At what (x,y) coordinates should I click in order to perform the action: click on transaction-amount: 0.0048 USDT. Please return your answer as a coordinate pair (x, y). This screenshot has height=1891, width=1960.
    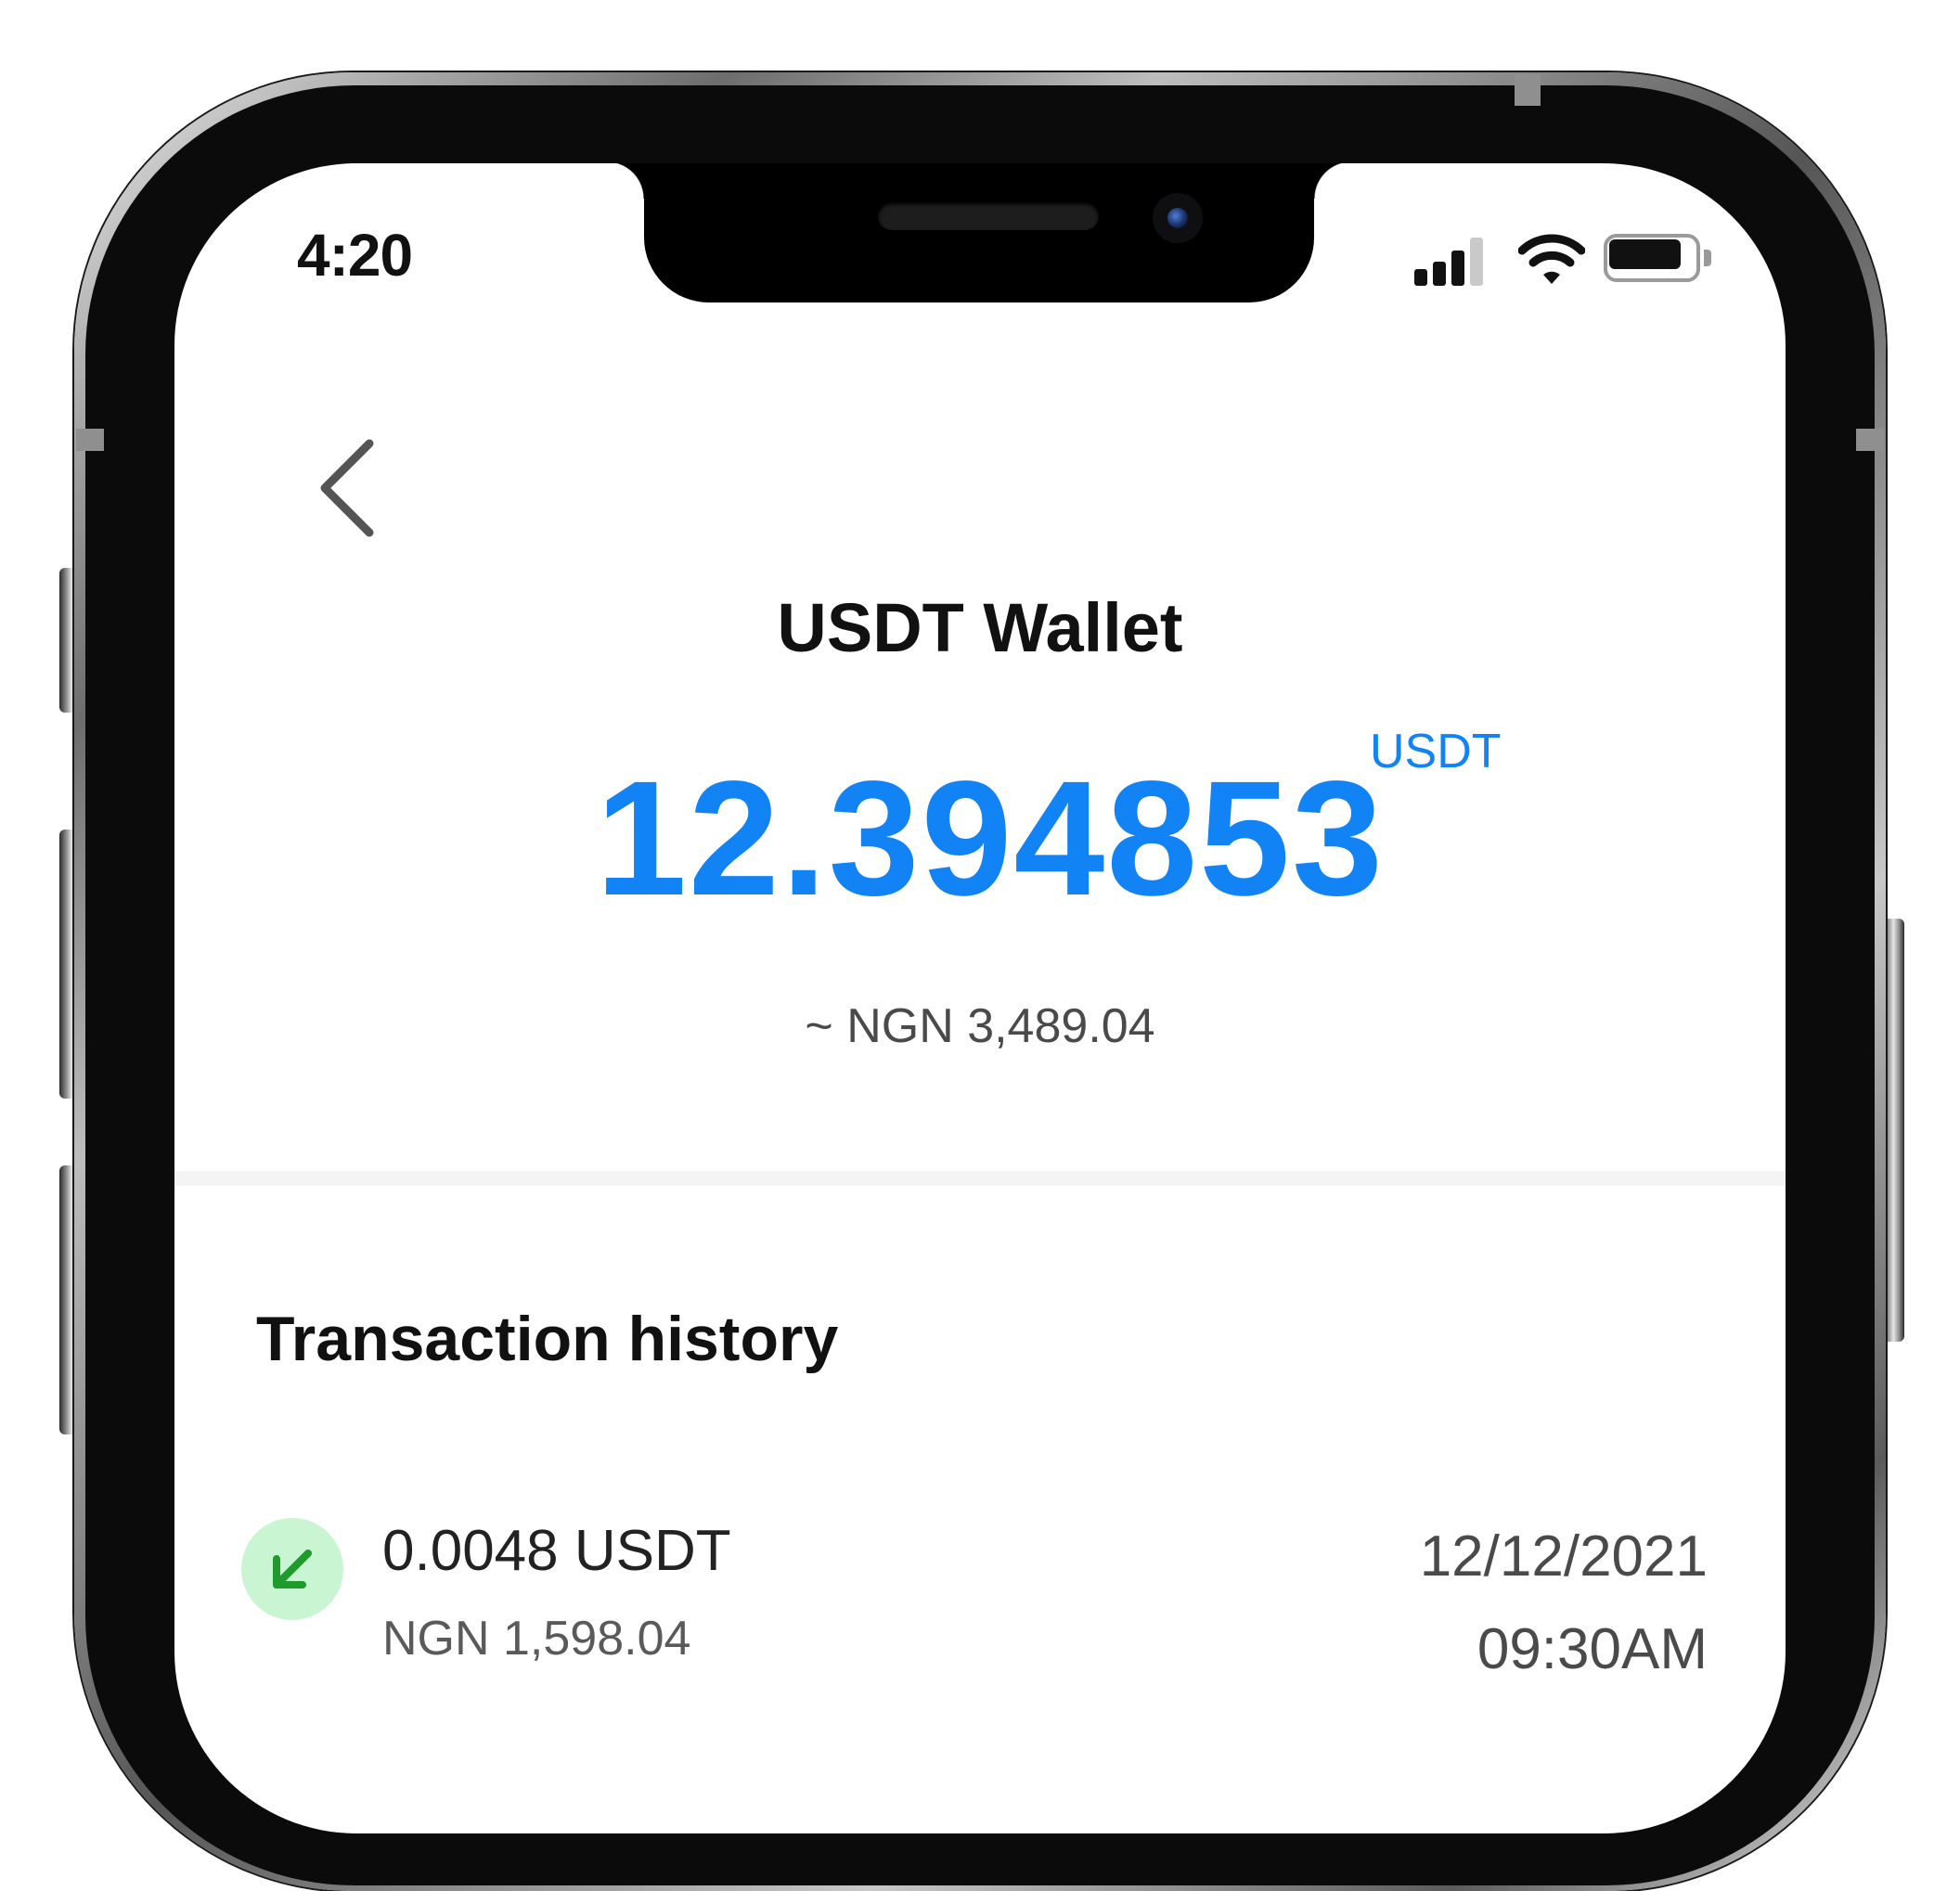
    Looking at the image, I should click on (556, 1551).